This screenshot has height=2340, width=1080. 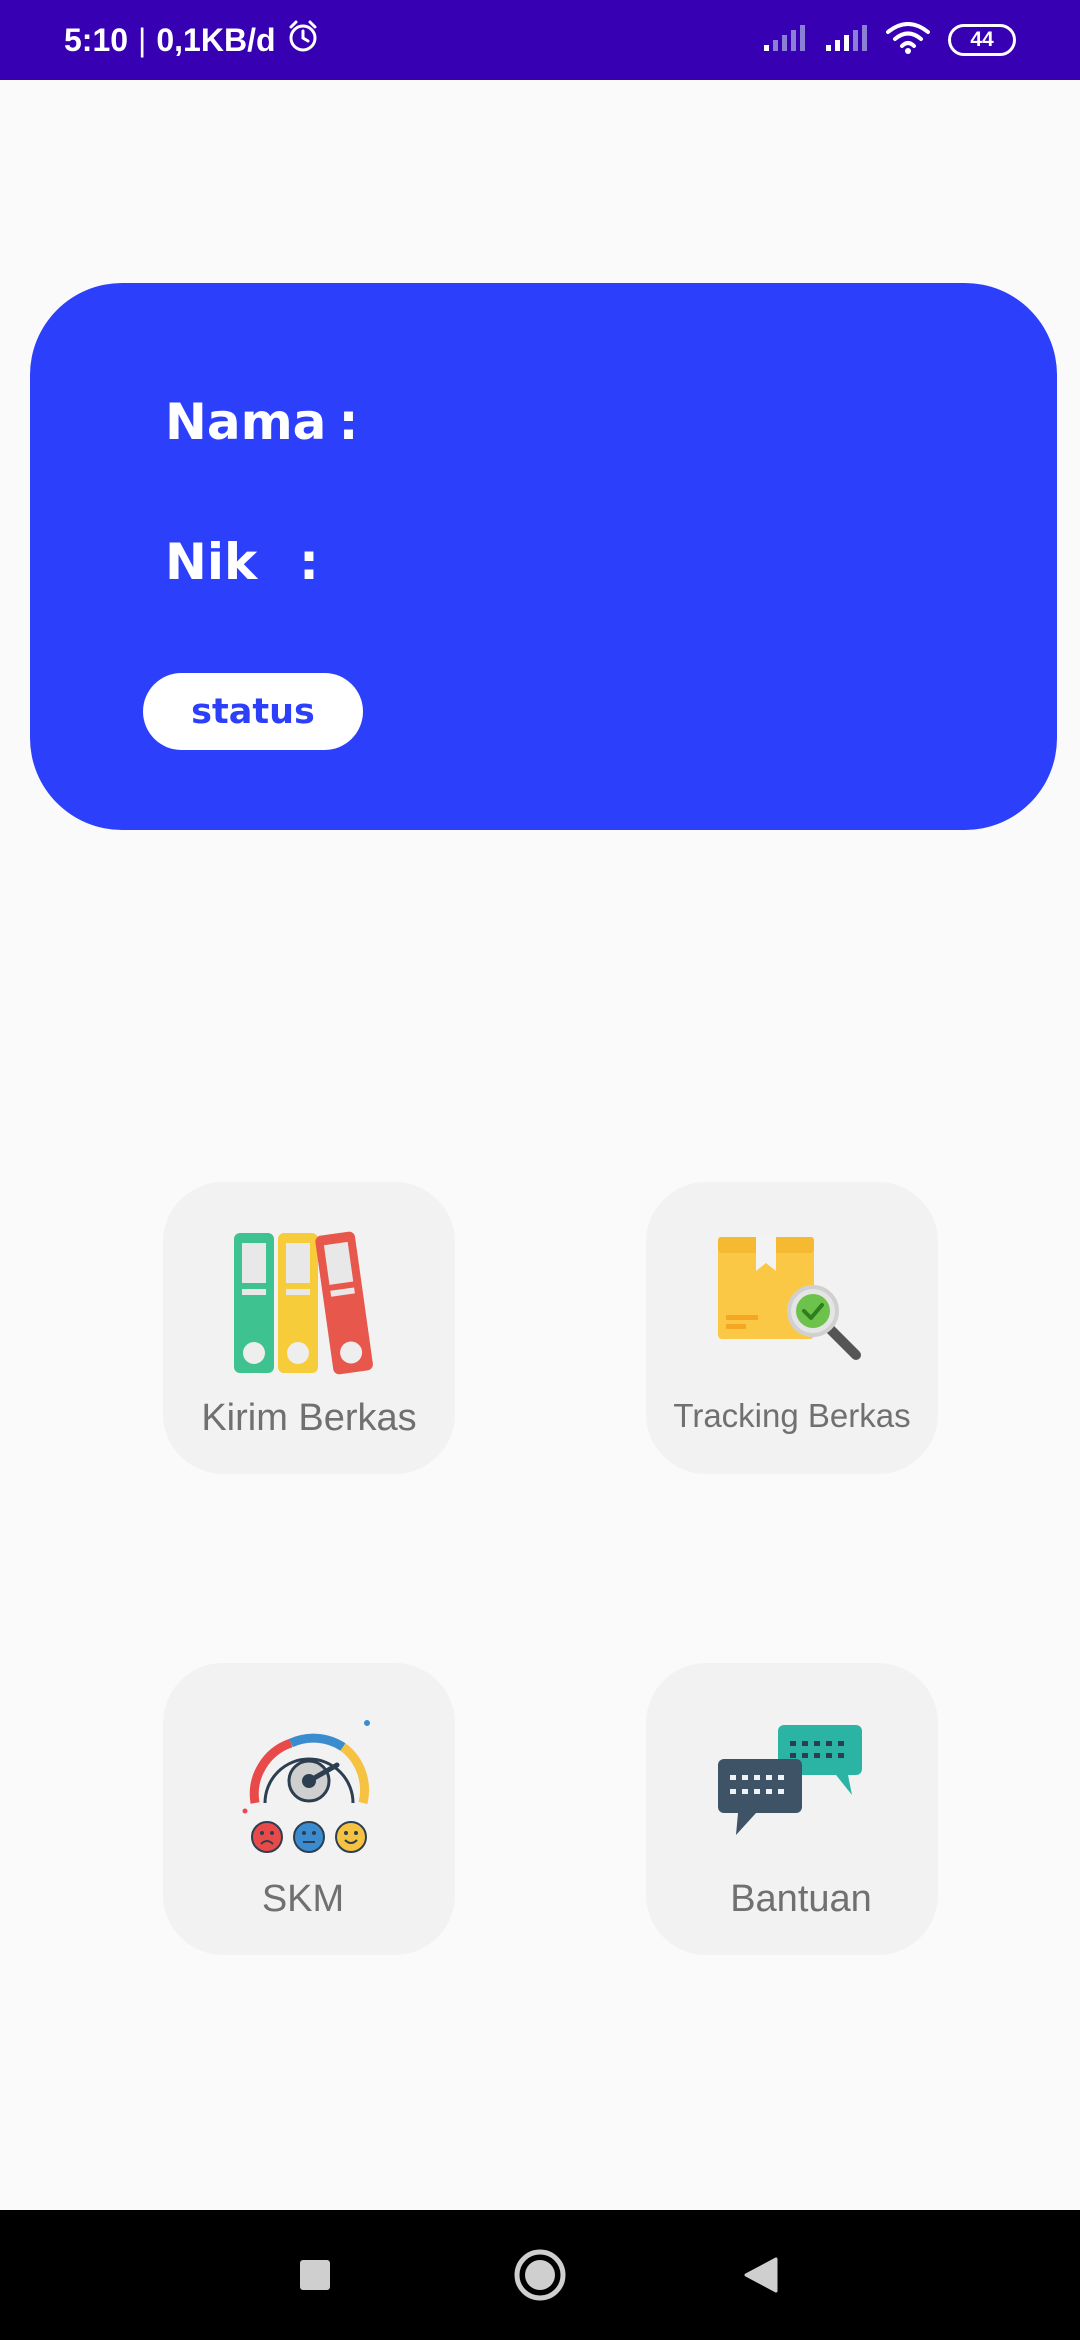 What do you see at coordinates (801, 1899) in the screenshot?
I see `bantuan-label: Bantuan` at bounding box center [801, 1899].